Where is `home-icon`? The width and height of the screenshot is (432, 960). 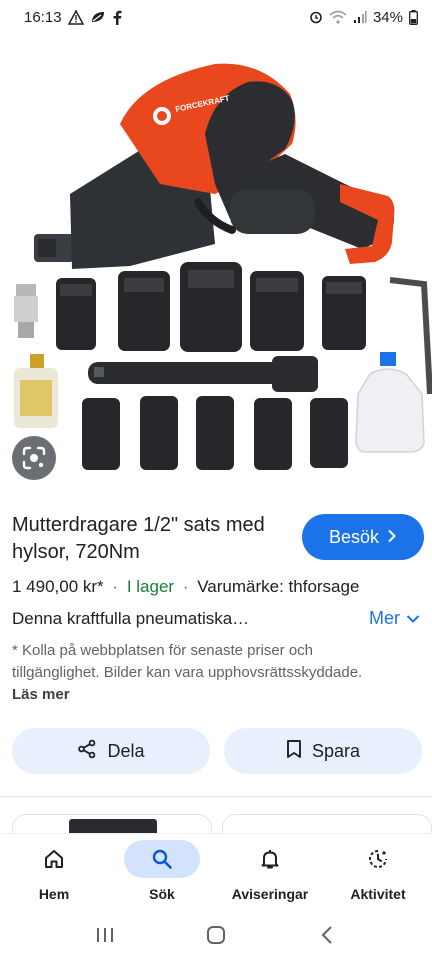
home-icon is located at coordinates (54, 859).